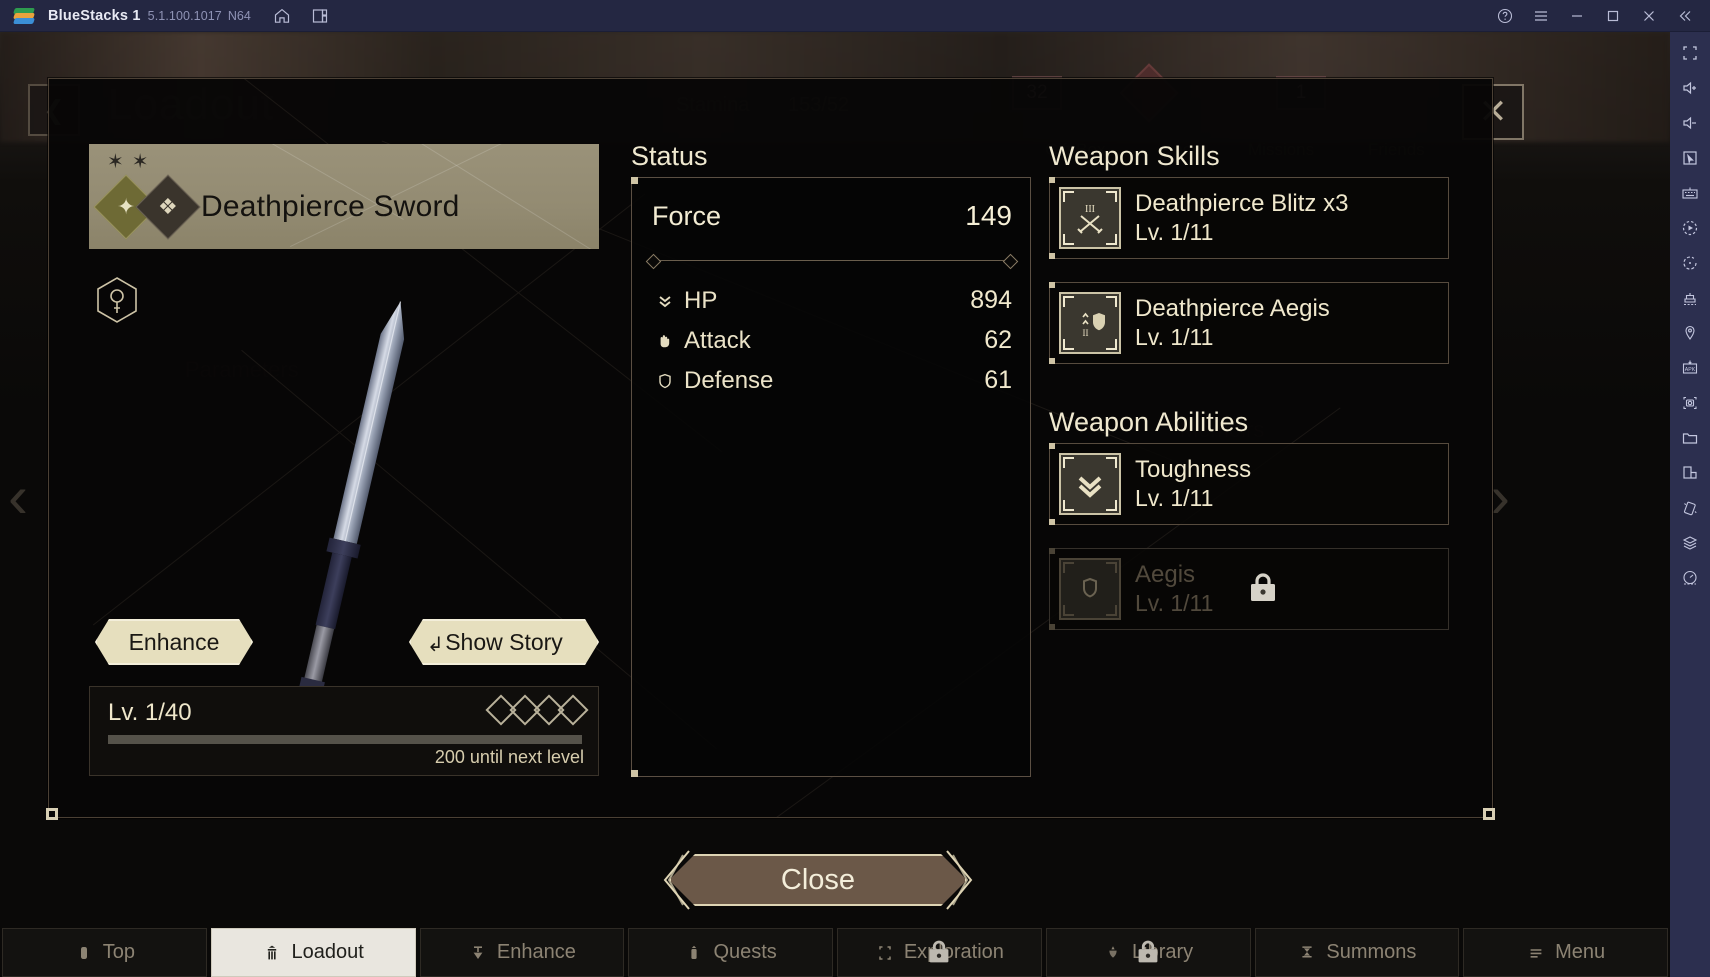 The width and height of the screenshot is (1710, 977). I want to click on shake-icon, so click(1690, 298).